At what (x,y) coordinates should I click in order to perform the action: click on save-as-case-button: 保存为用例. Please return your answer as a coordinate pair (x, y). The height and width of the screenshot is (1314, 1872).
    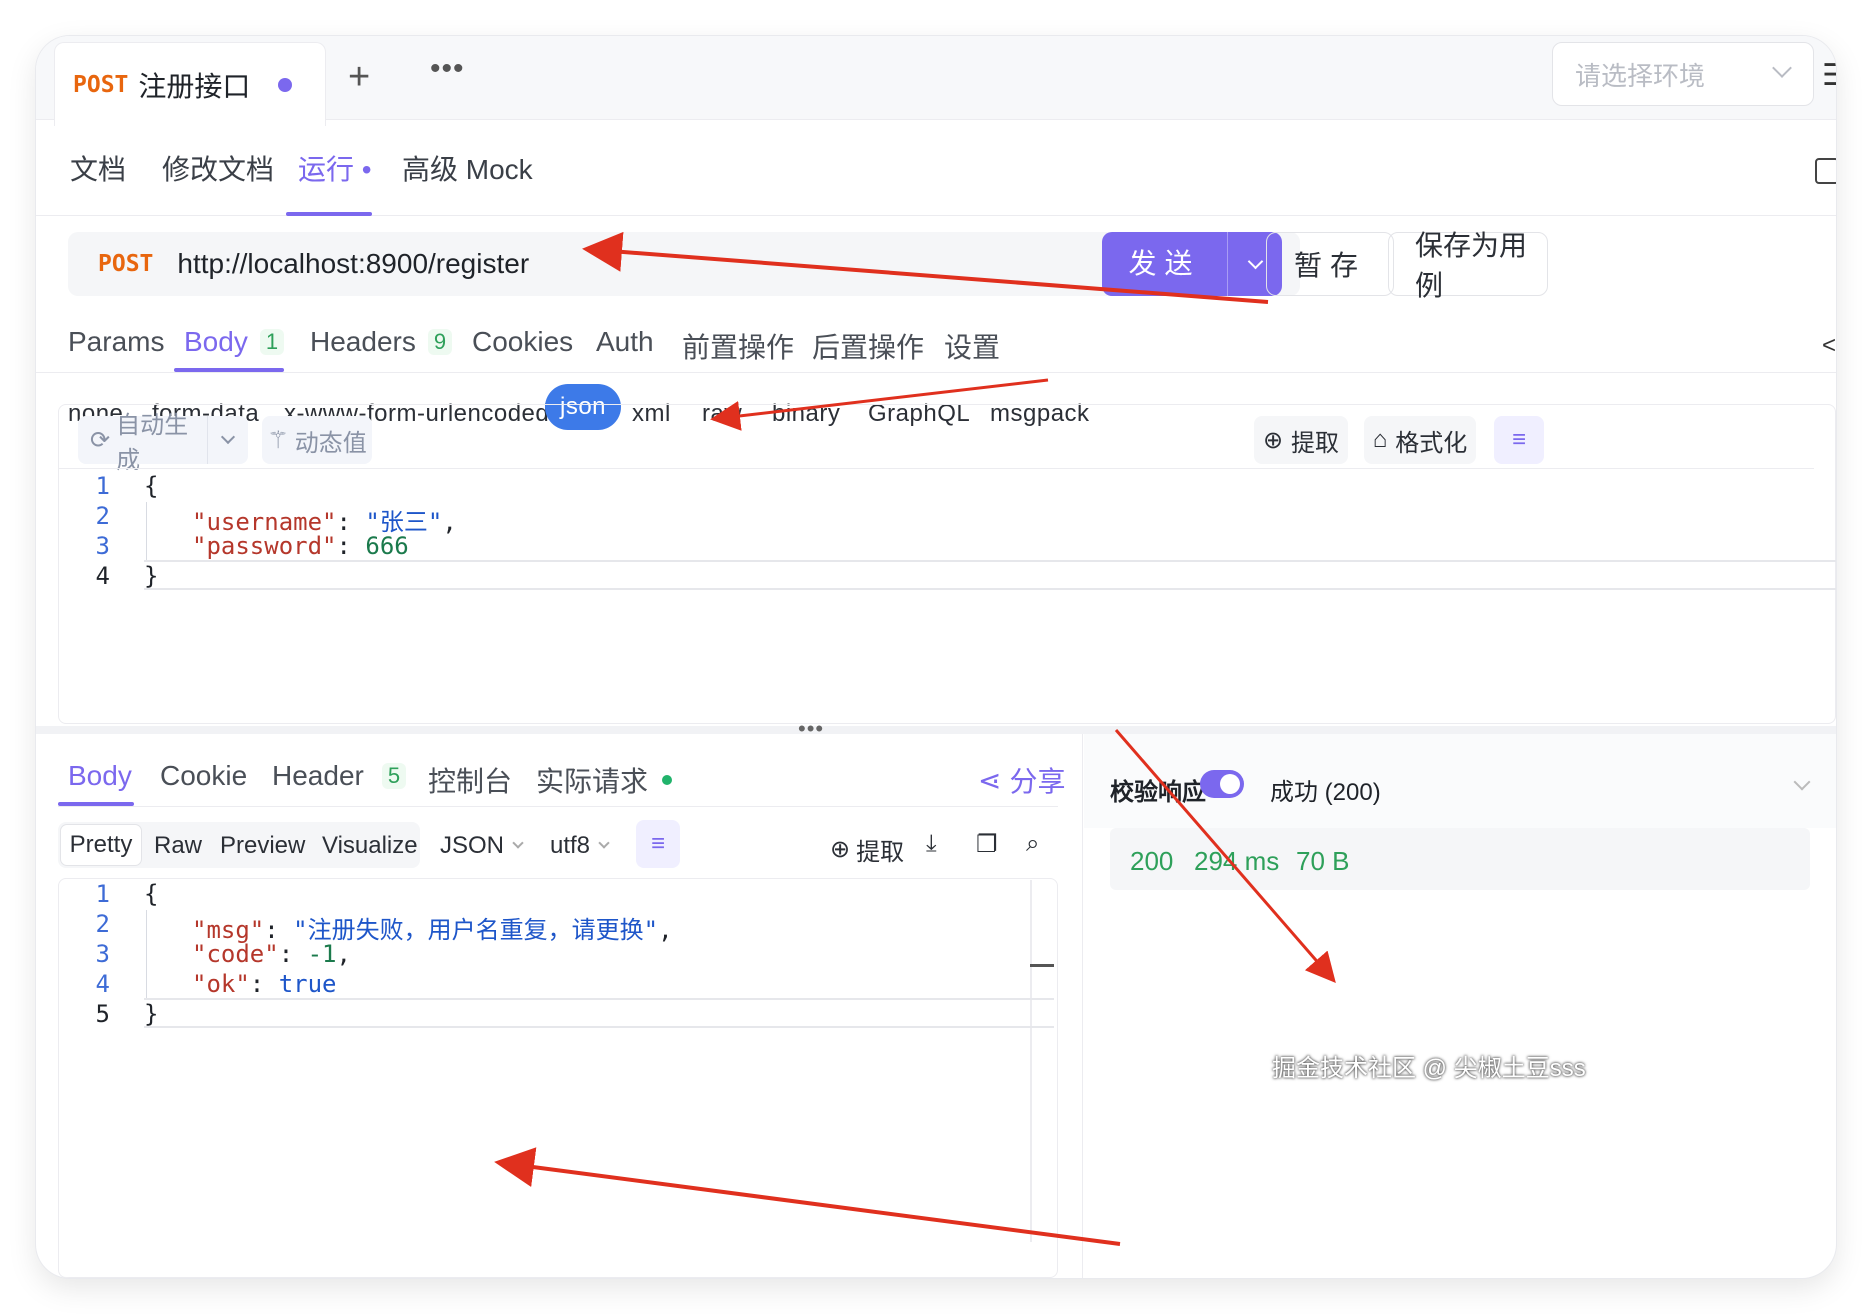
    Looking at the image, I should click on (1468, 265).